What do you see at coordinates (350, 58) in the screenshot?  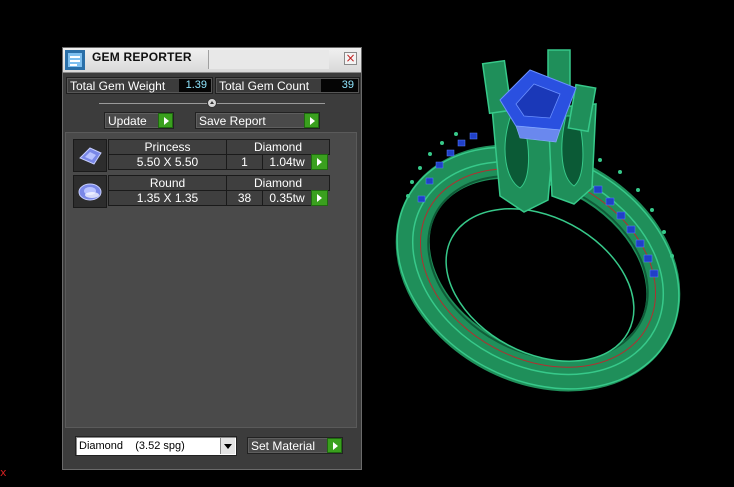 I see `close-icon: ×` at bounding box center [350, 58].